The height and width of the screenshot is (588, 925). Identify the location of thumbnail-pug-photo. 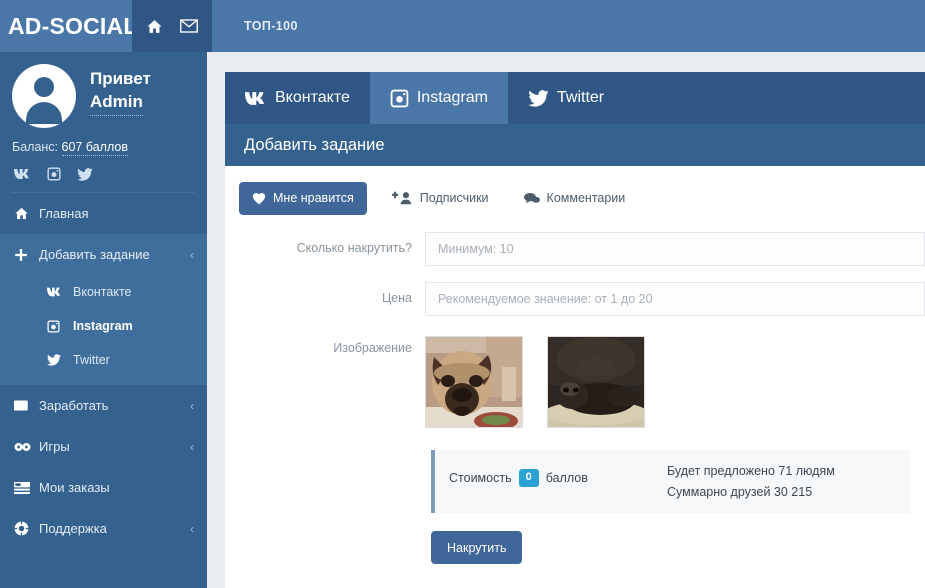
(474, 382).